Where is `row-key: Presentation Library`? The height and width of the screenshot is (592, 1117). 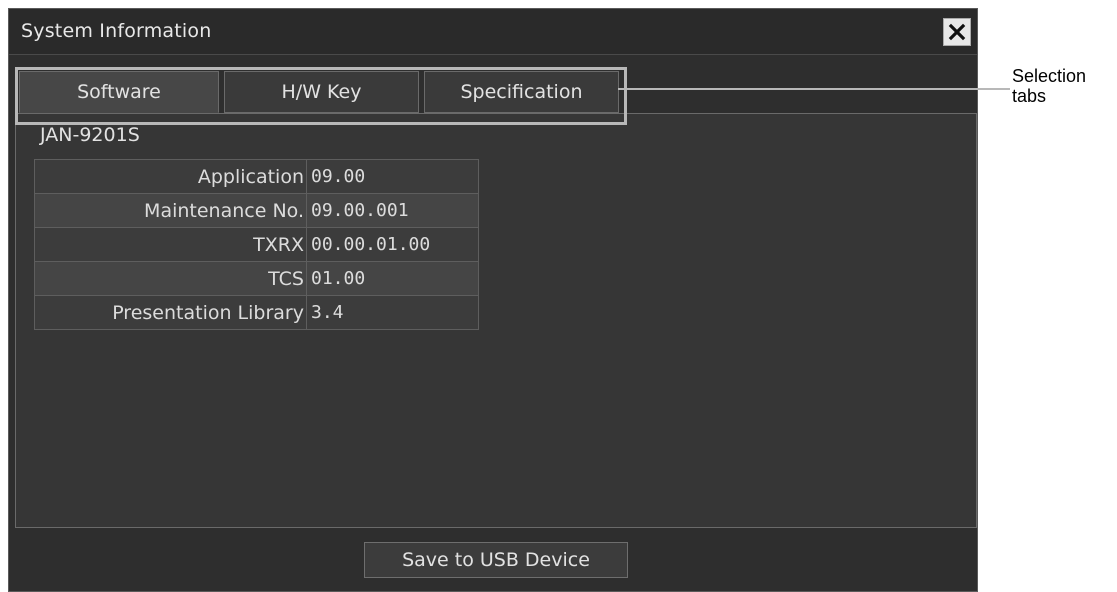
row-key: Presentation Library is located at coordinates (170, 312).